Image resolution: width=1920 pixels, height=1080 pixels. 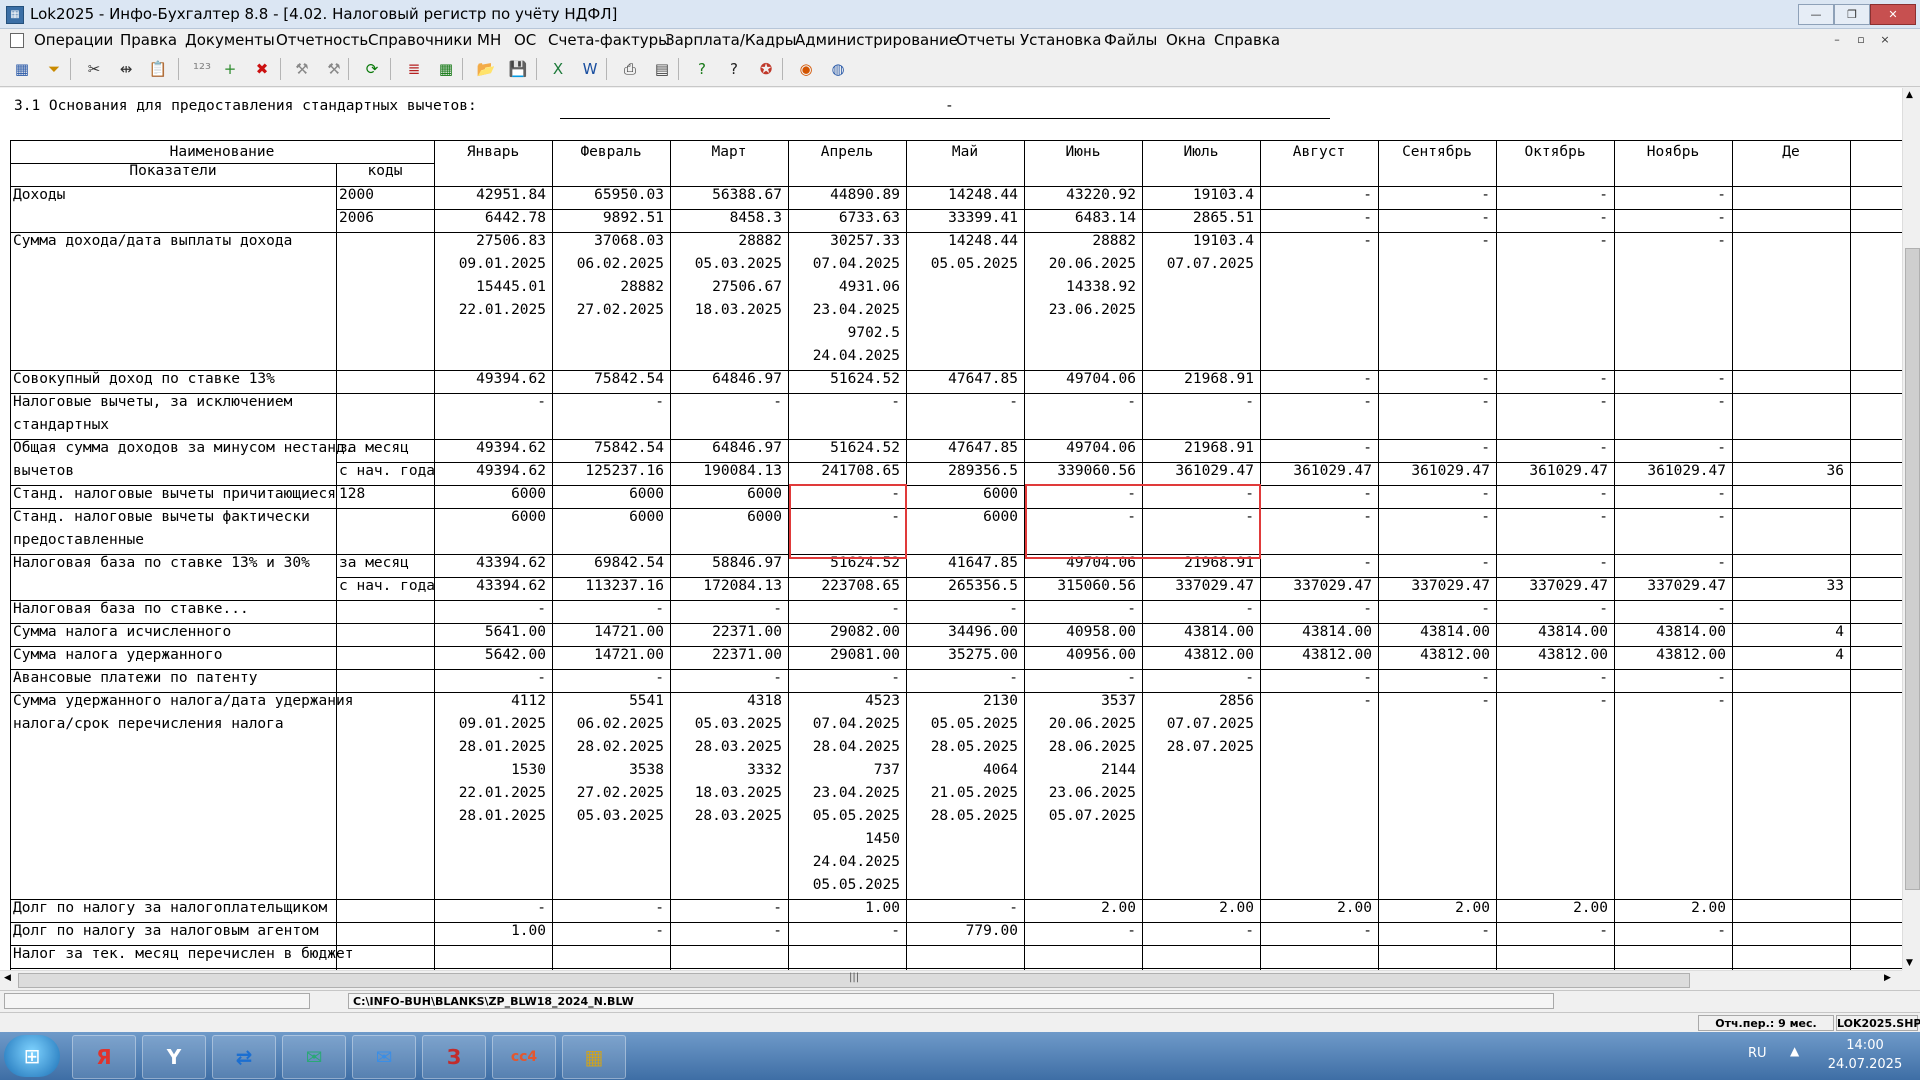 I want to click on table-cell: 65950.03, so click(x=608, y=195).